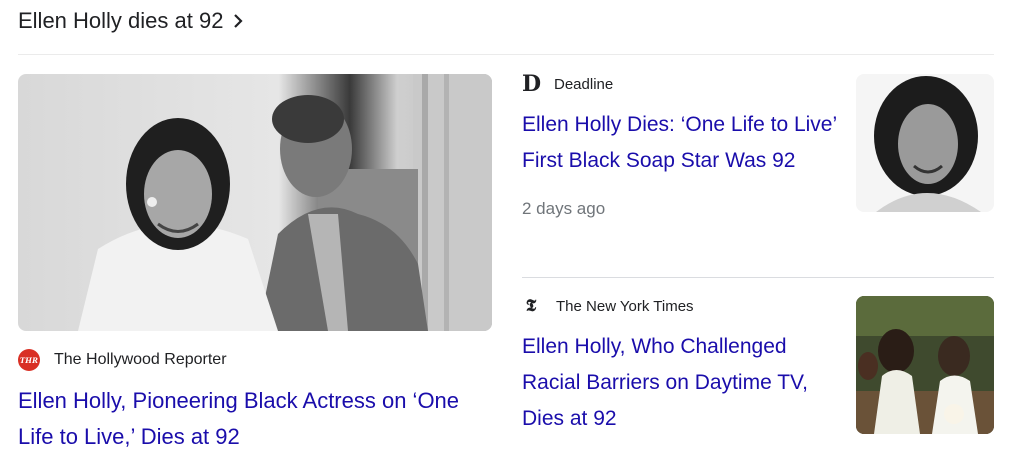 This screenshot has height=455, width=1024. I want to click on story-title: Ellen Holly dies at 92, so click(121, 20).